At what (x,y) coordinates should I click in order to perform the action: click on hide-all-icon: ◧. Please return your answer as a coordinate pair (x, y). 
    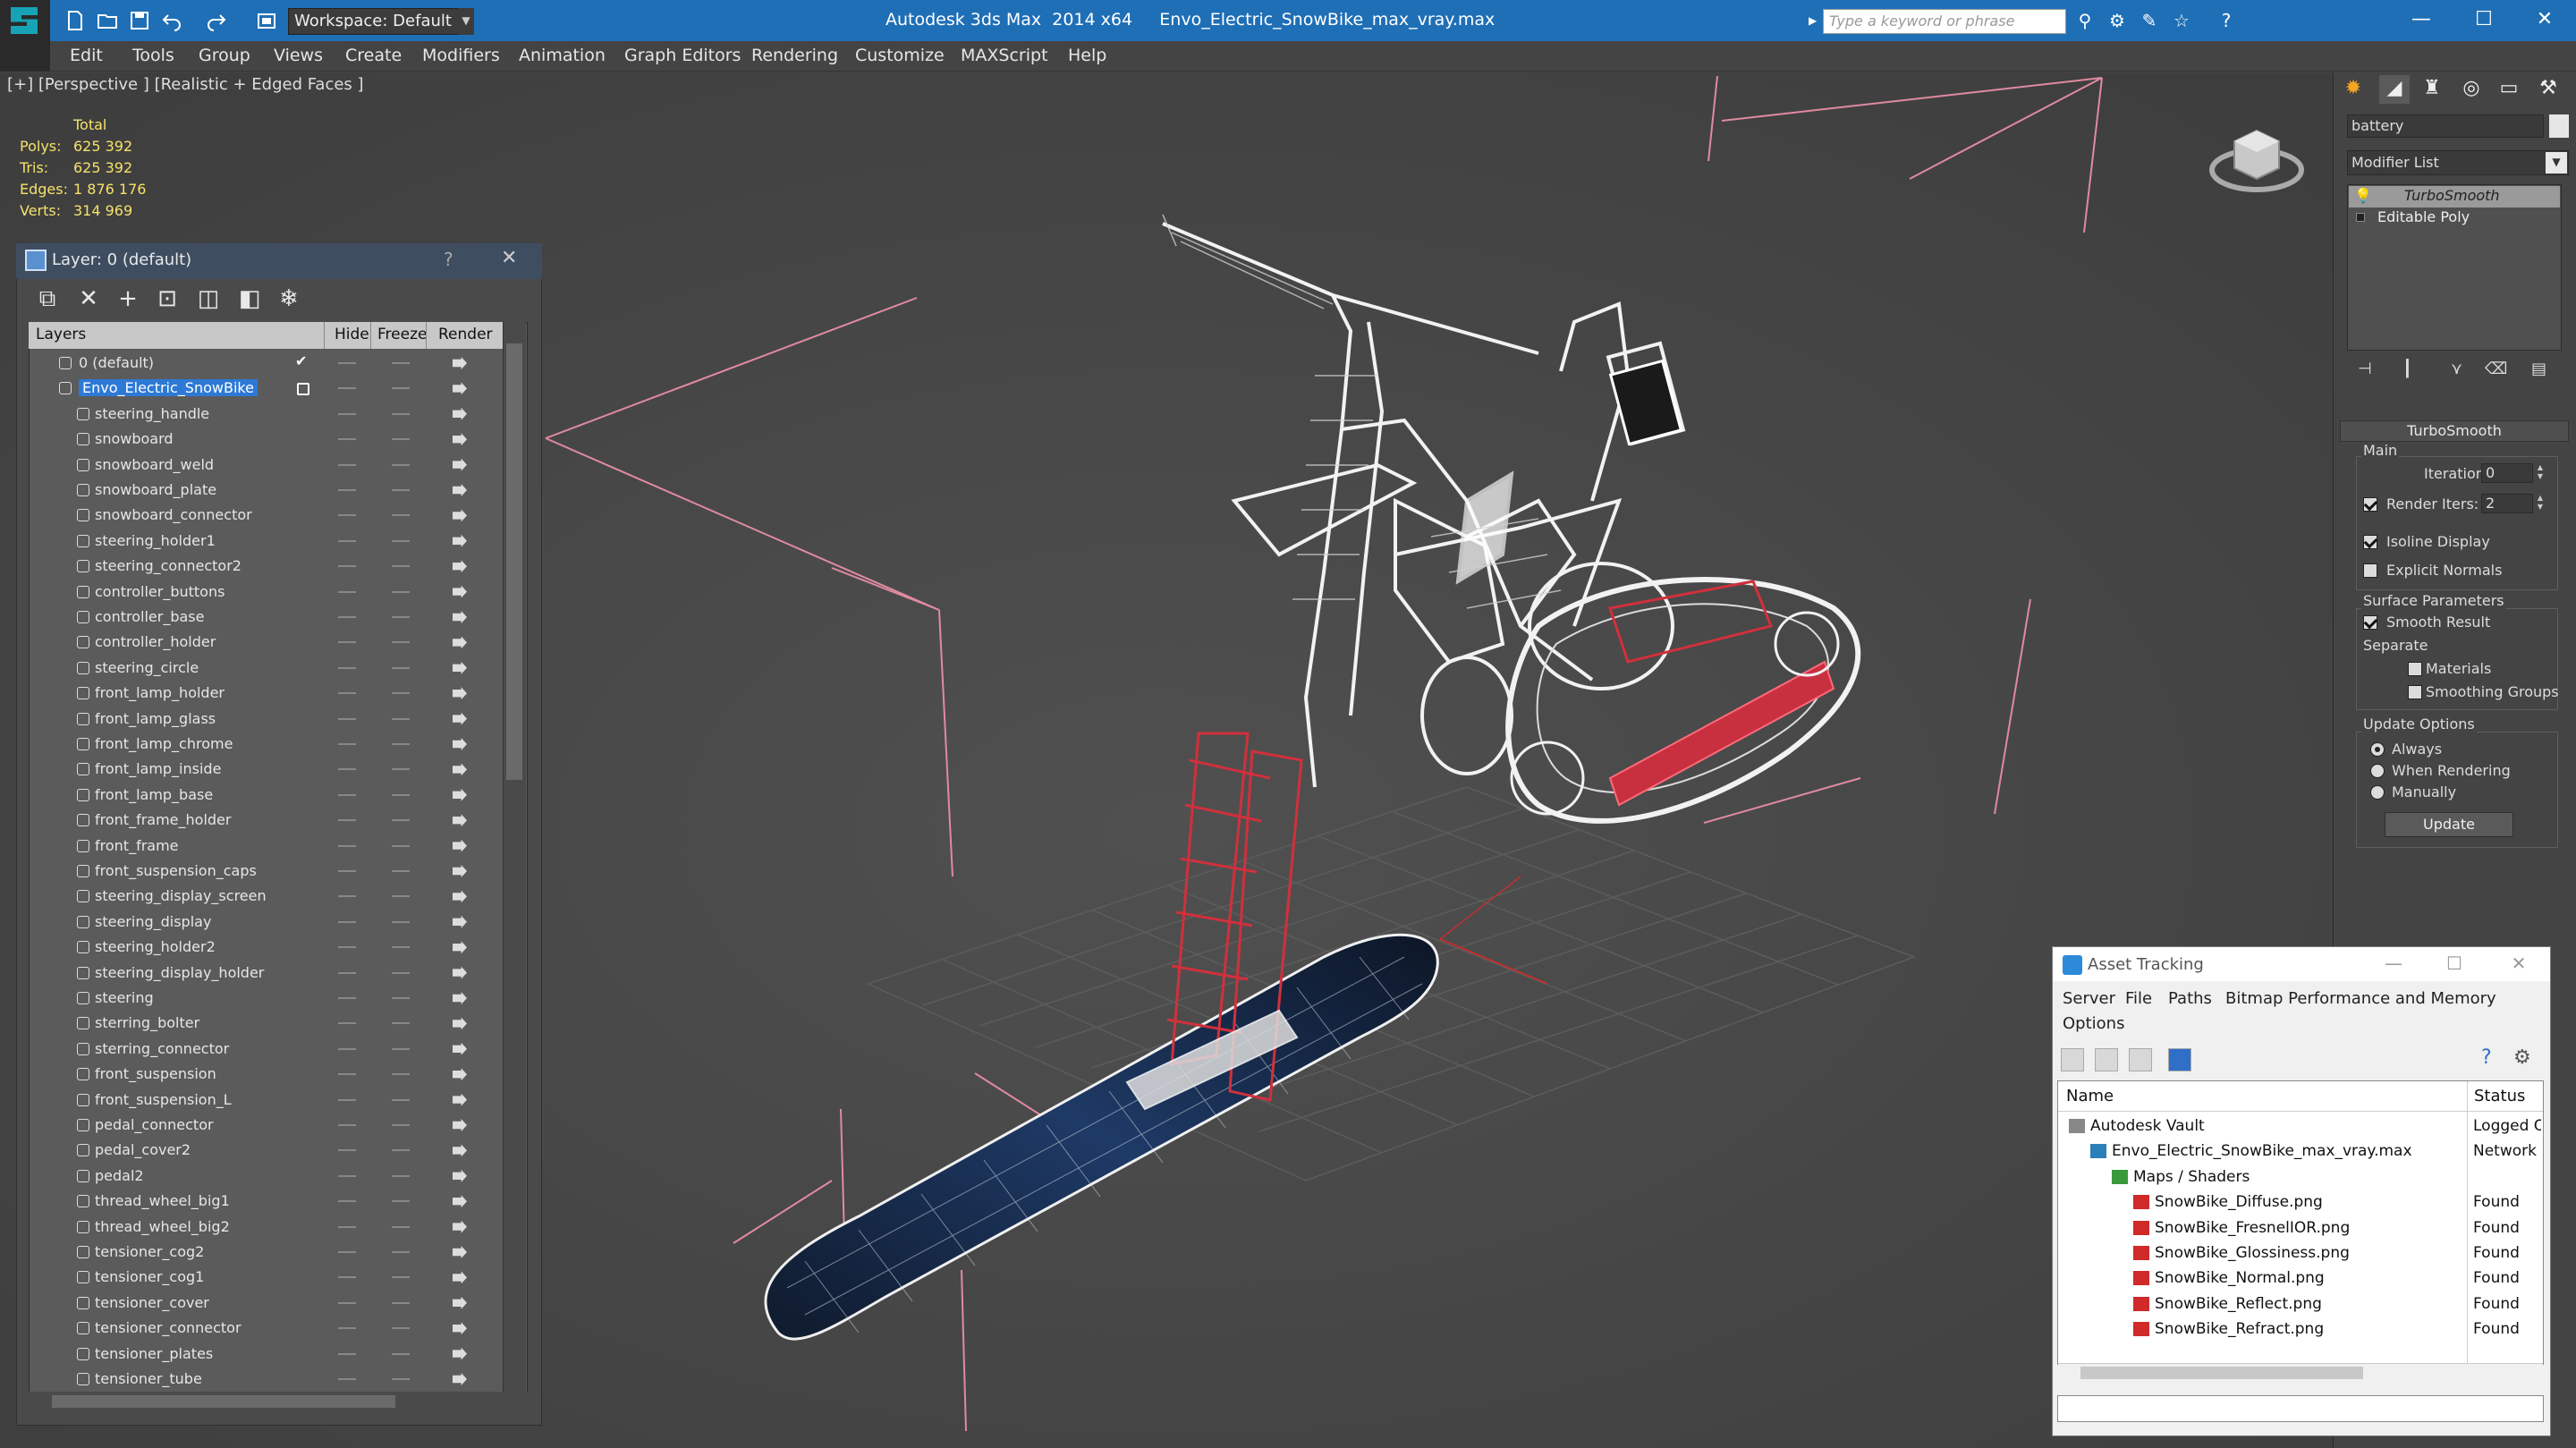
    Looking at the image, I should click on (249, 299).